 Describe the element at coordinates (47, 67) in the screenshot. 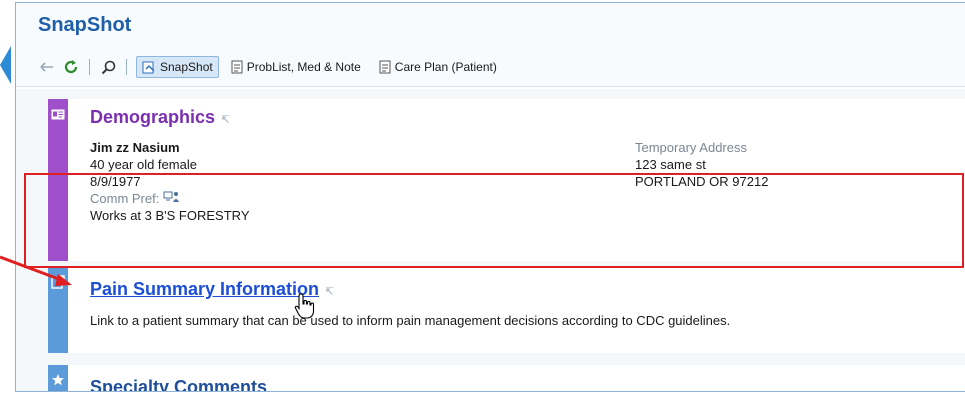

I see `back-arrow-icon` at that location.